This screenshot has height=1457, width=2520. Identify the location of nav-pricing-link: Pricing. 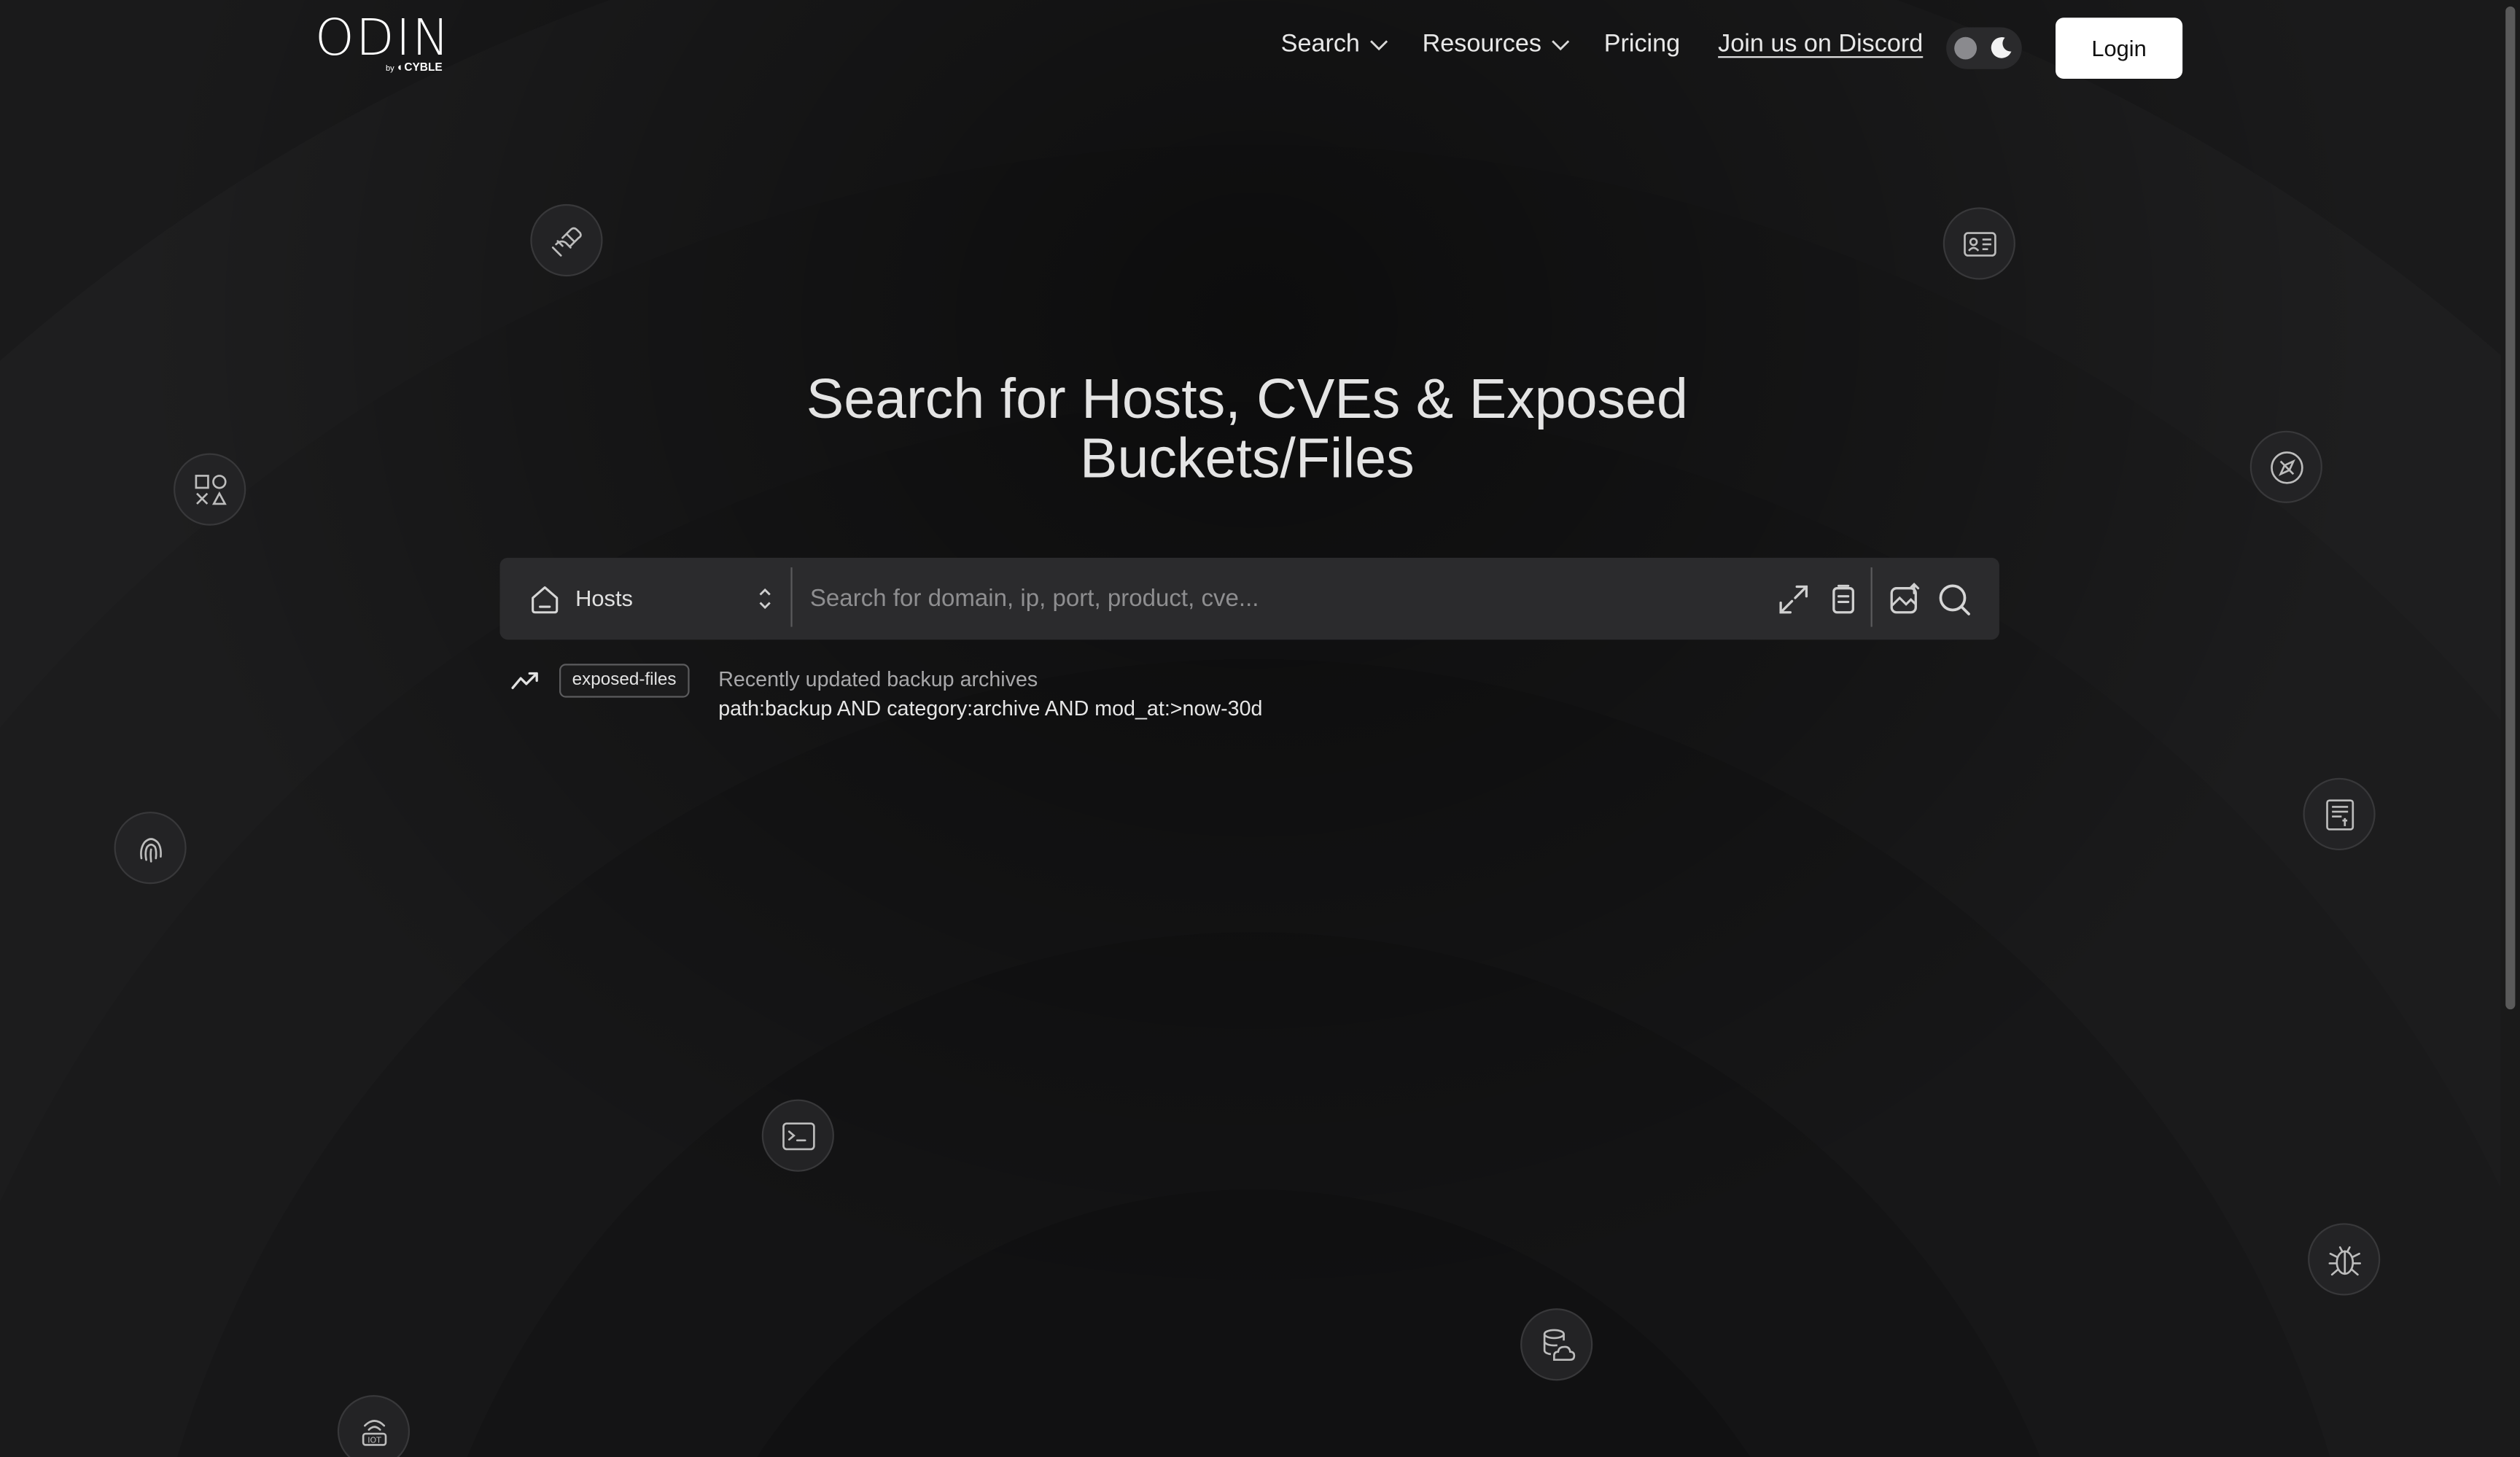
(1642, 46).